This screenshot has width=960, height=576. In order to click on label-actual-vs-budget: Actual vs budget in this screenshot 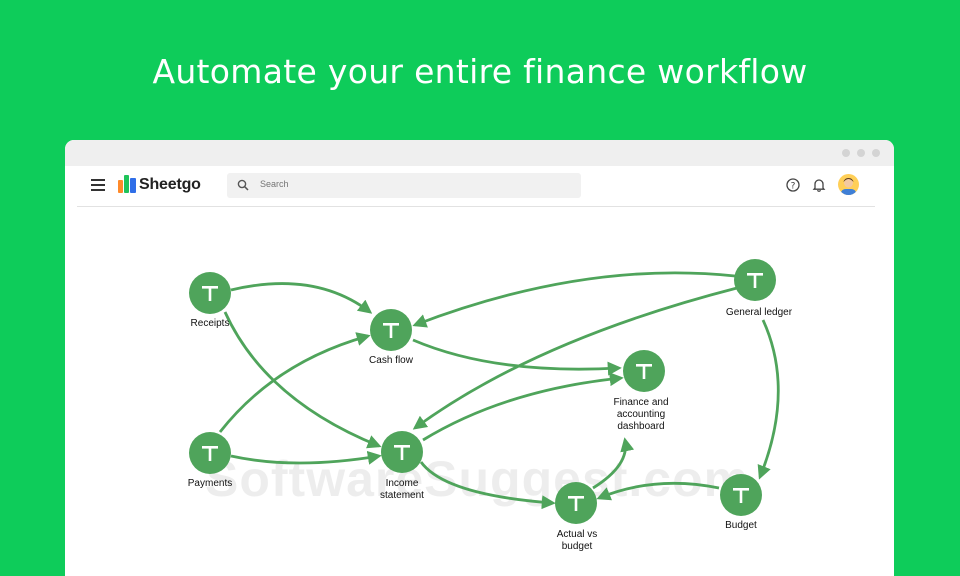, I will do `click(577, 540)`.